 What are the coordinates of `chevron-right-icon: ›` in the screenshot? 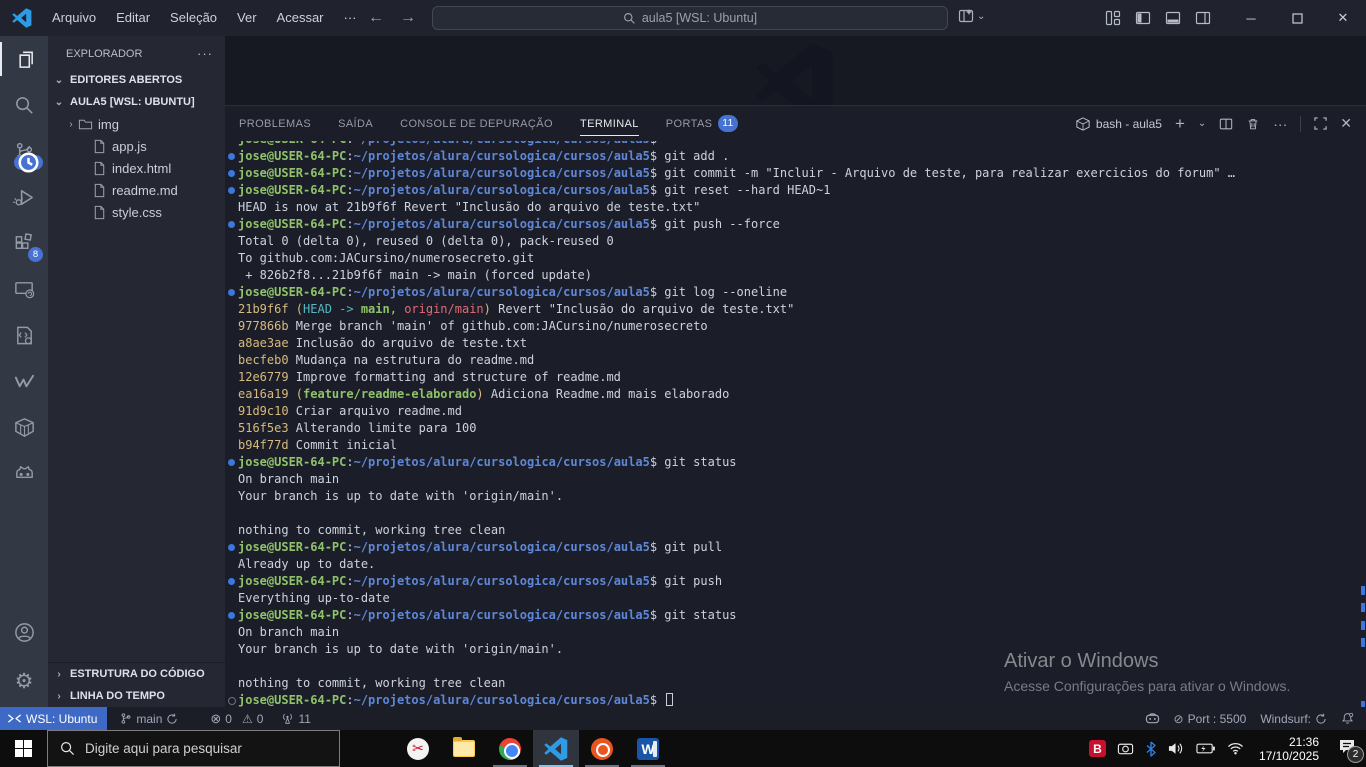 It's located at (59, 696).